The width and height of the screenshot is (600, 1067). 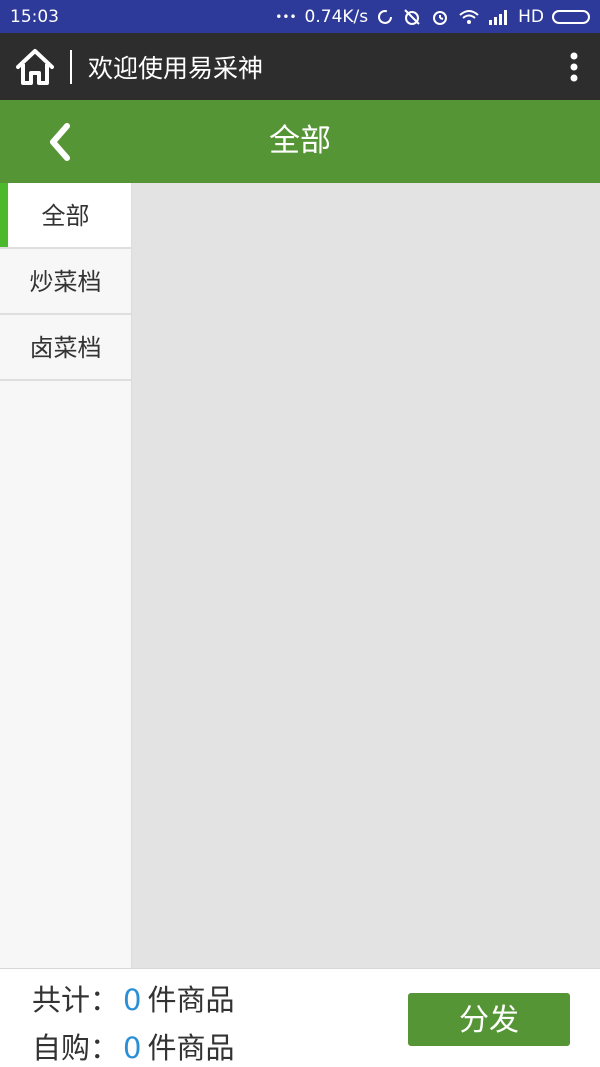 What do you see at coordinates (571, 16) in the screenshot?
I see `battery-icon` at bounding box center [571, 16].